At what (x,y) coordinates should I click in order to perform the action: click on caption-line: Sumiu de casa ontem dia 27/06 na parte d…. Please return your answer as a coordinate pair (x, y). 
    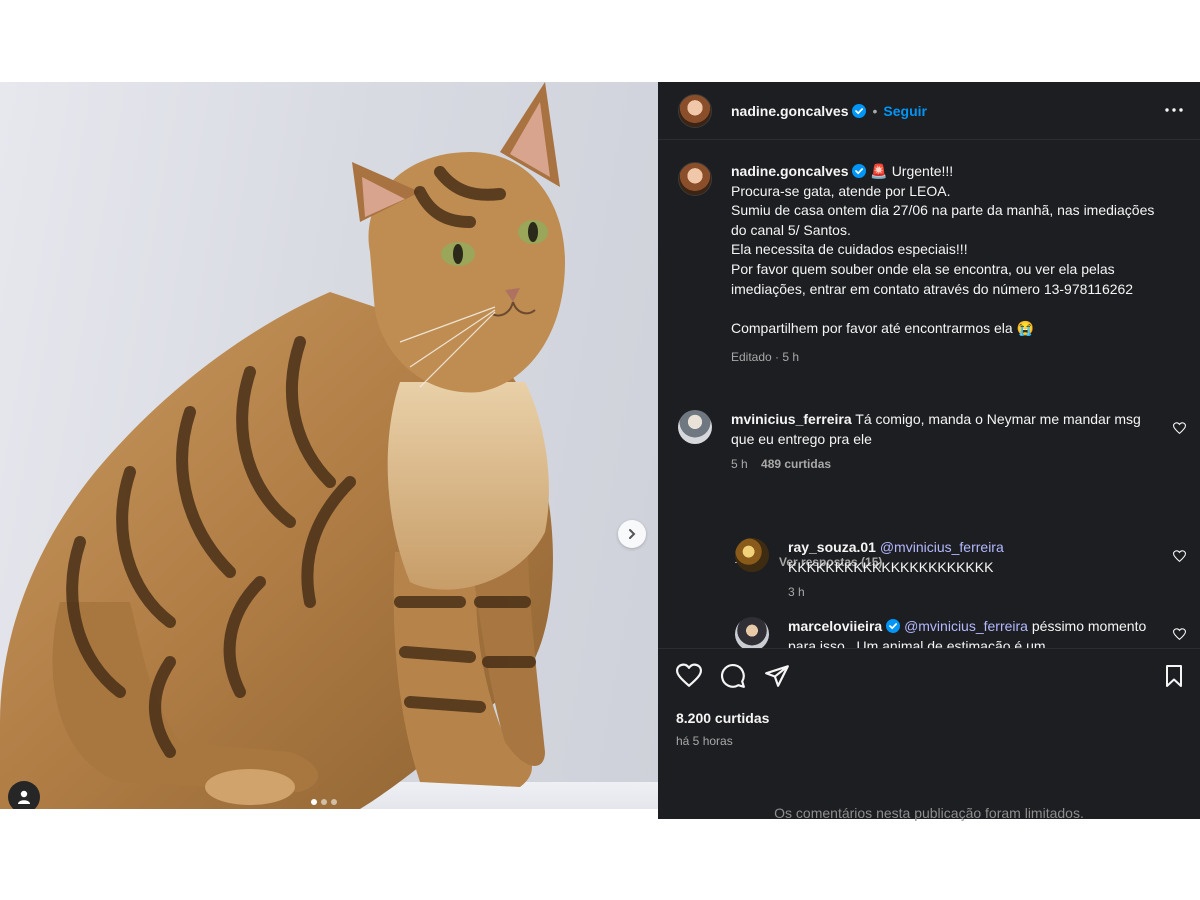
    Looking at the image, I should click on (945, 220).